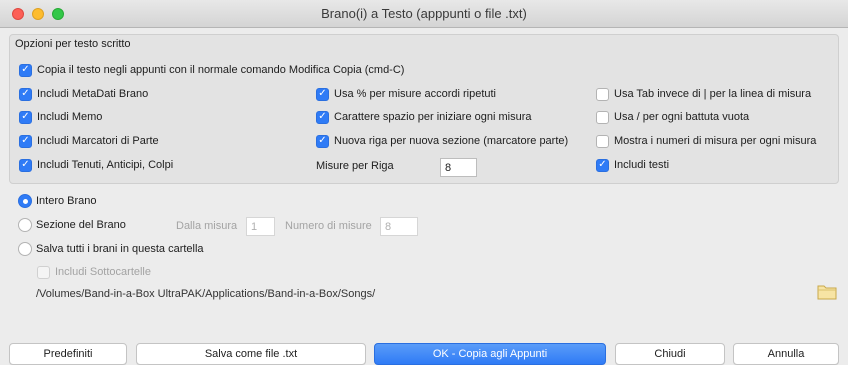 This screenshot has width=848, height=365. What do you see at coordinates (415, 94) in the screenshot?
I see `use-percent-label: Usa % per misure accordi ripetuti` at bounding box center [415, 94].